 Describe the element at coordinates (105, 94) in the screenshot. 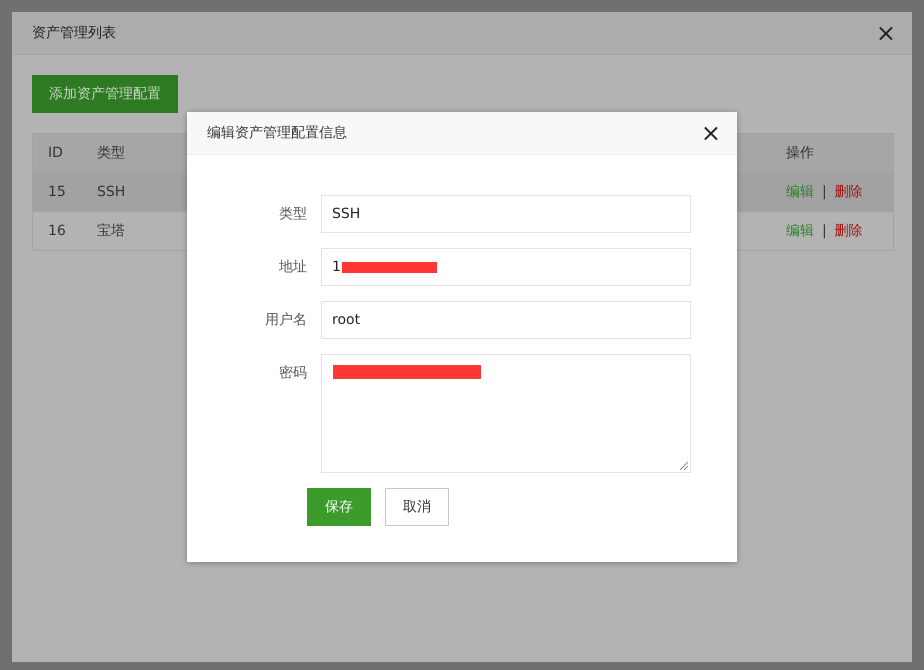

I see `add-button: 添加资产管理配置` at that location.